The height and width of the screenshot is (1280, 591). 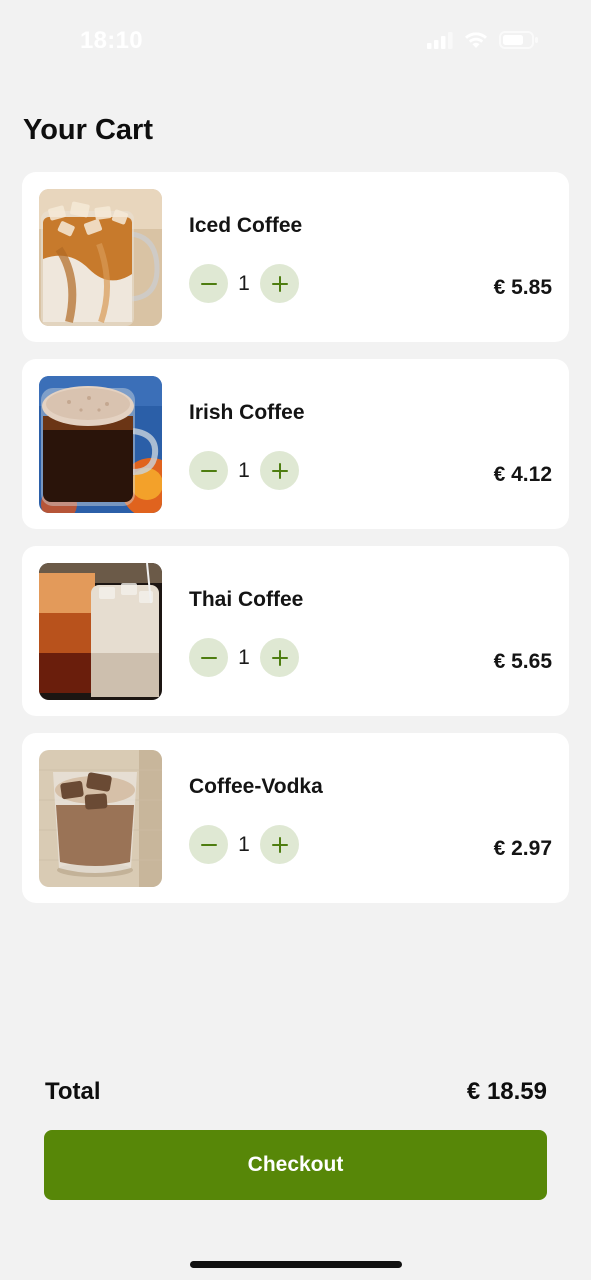 What do you see at coordinates (100, 444) in the screenshot?
I see `irish-coffee-image` at bounding box center [100, 444].